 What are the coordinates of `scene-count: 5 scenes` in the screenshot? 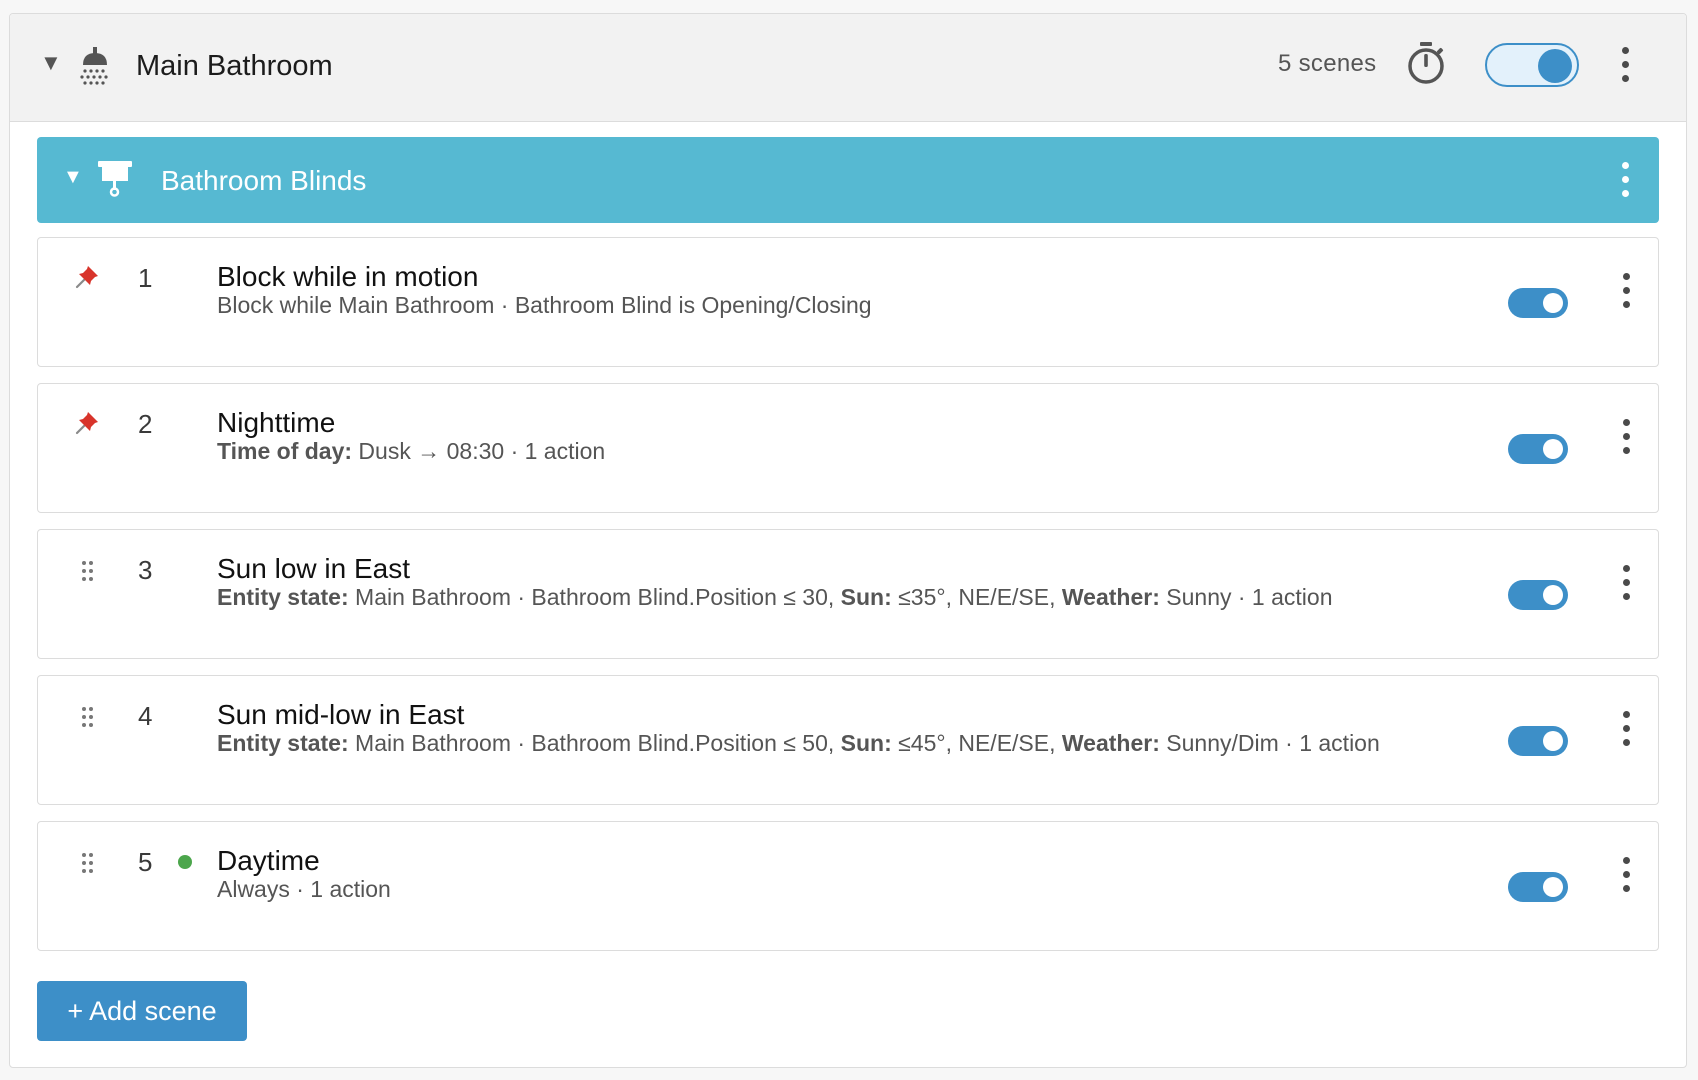 It's located at (1327, 63).